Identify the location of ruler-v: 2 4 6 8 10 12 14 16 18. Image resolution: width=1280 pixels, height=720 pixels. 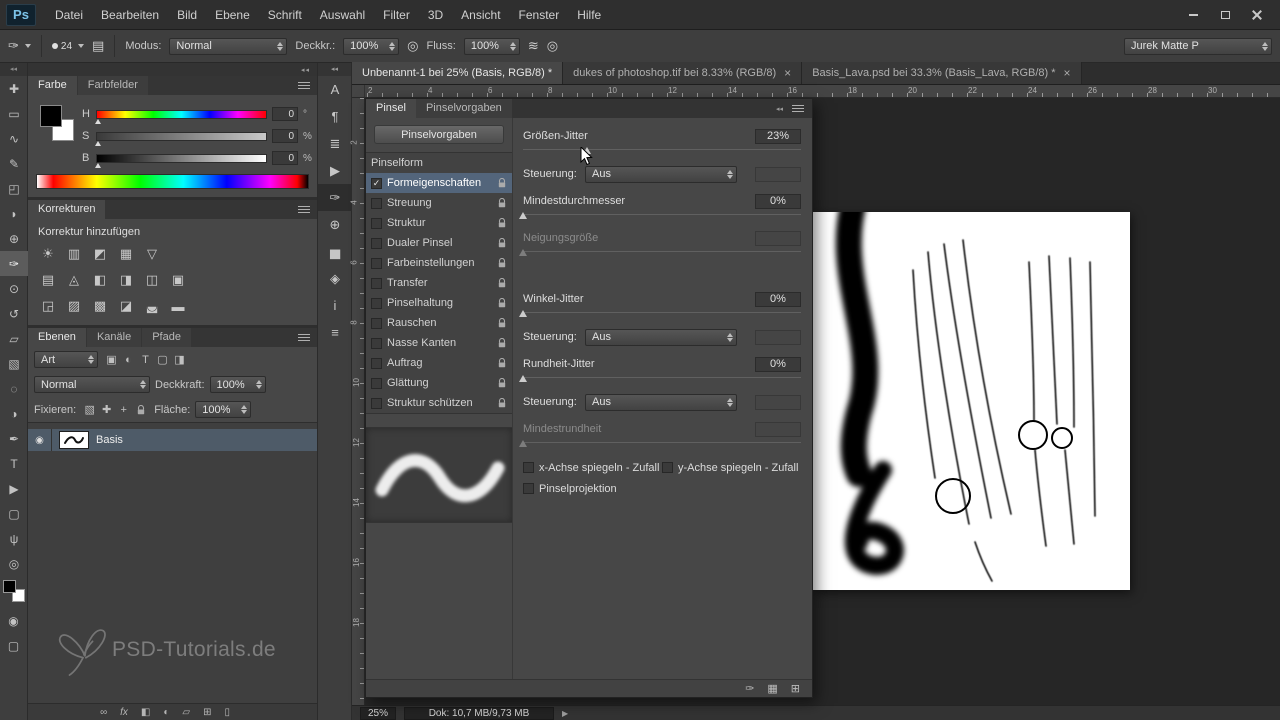
(357, 401).